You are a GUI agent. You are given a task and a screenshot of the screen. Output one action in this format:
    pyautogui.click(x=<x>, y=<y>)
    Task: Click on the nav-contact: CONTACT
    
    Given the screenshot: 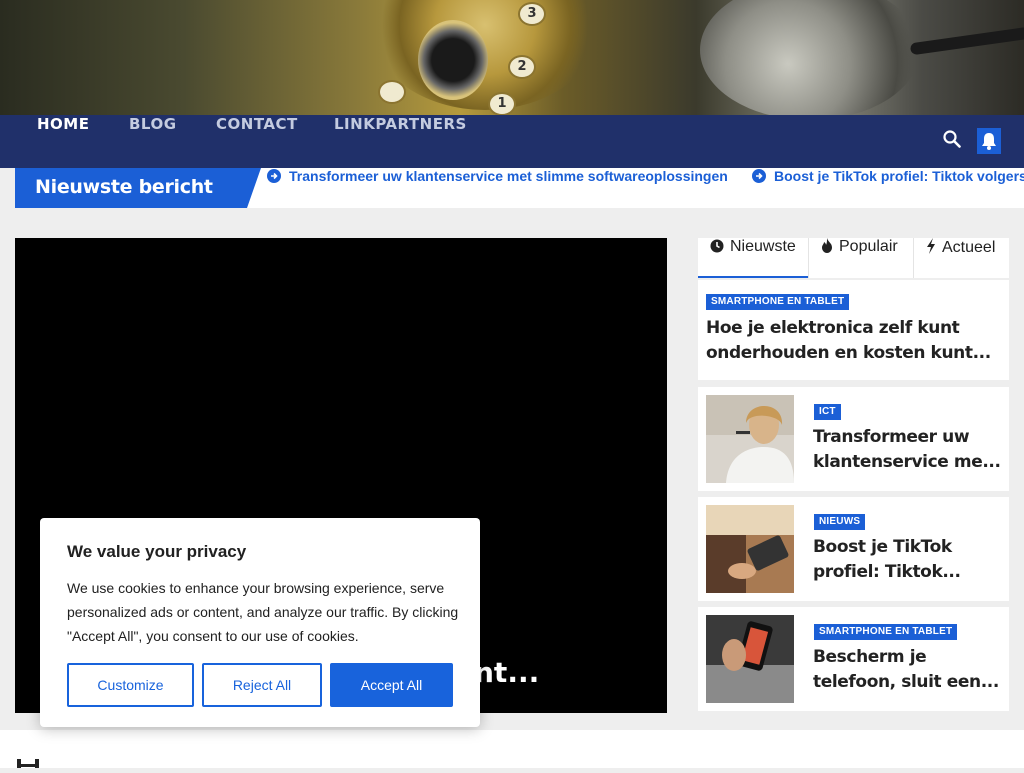 What is the action you would take?
    pyautogui.click(x=257, y=141)
    